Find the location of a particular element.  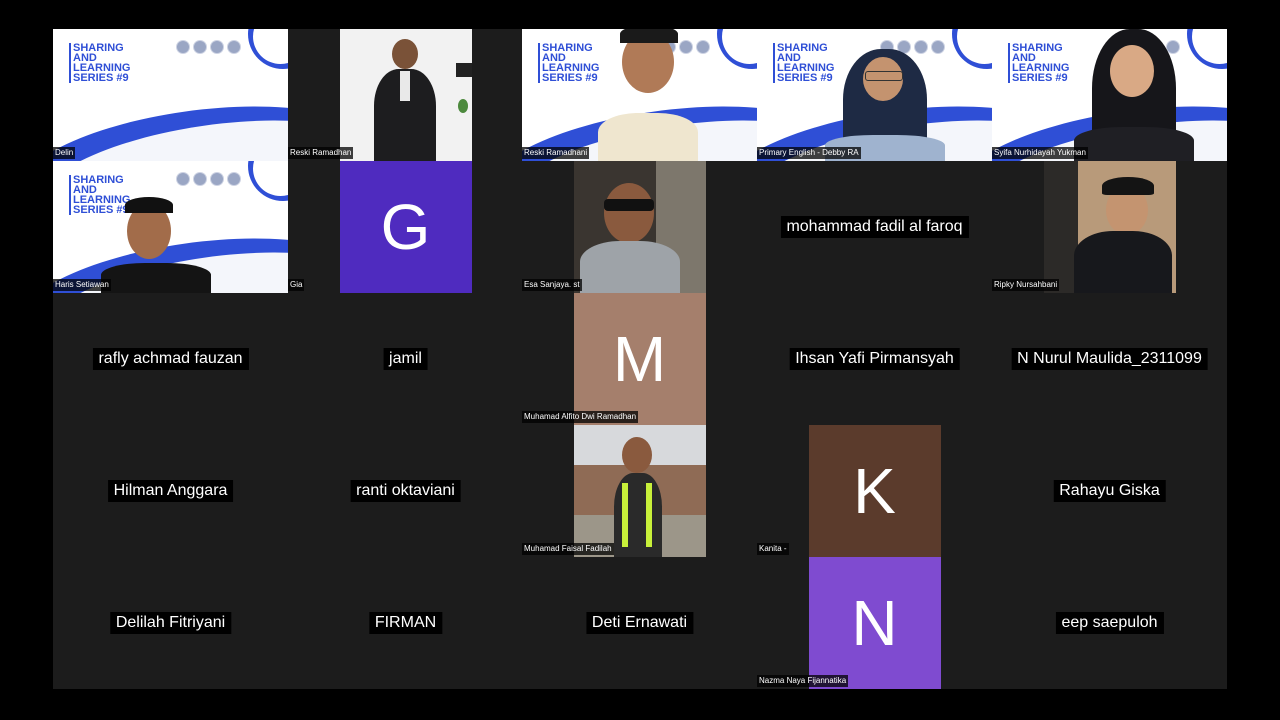

participant-name: jamil is located at coordinates (405, 359).